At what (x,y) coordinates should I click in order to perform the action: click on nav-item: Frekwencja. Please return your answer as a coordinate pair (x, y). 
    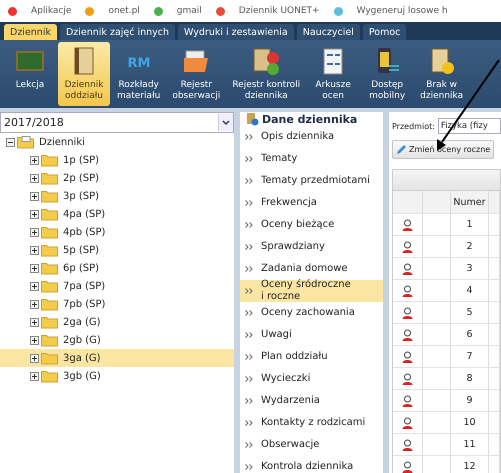
    Looking at the image, I should click on (311, 203).